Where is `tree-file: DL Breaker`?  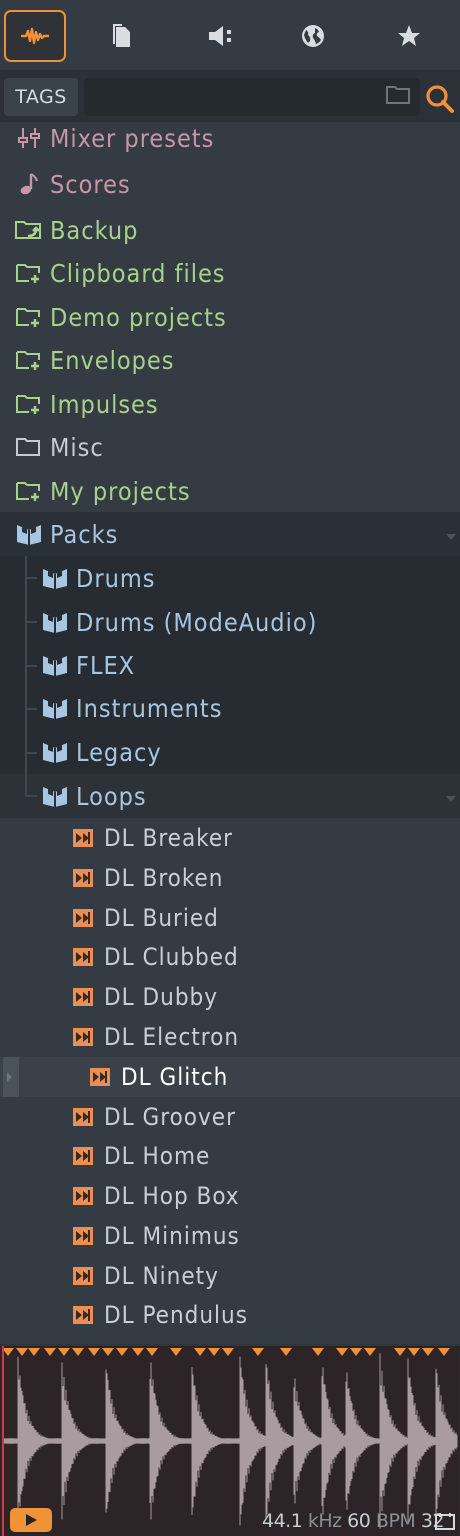 tree-file: DL Breaker is located at coordinates (230, 838).